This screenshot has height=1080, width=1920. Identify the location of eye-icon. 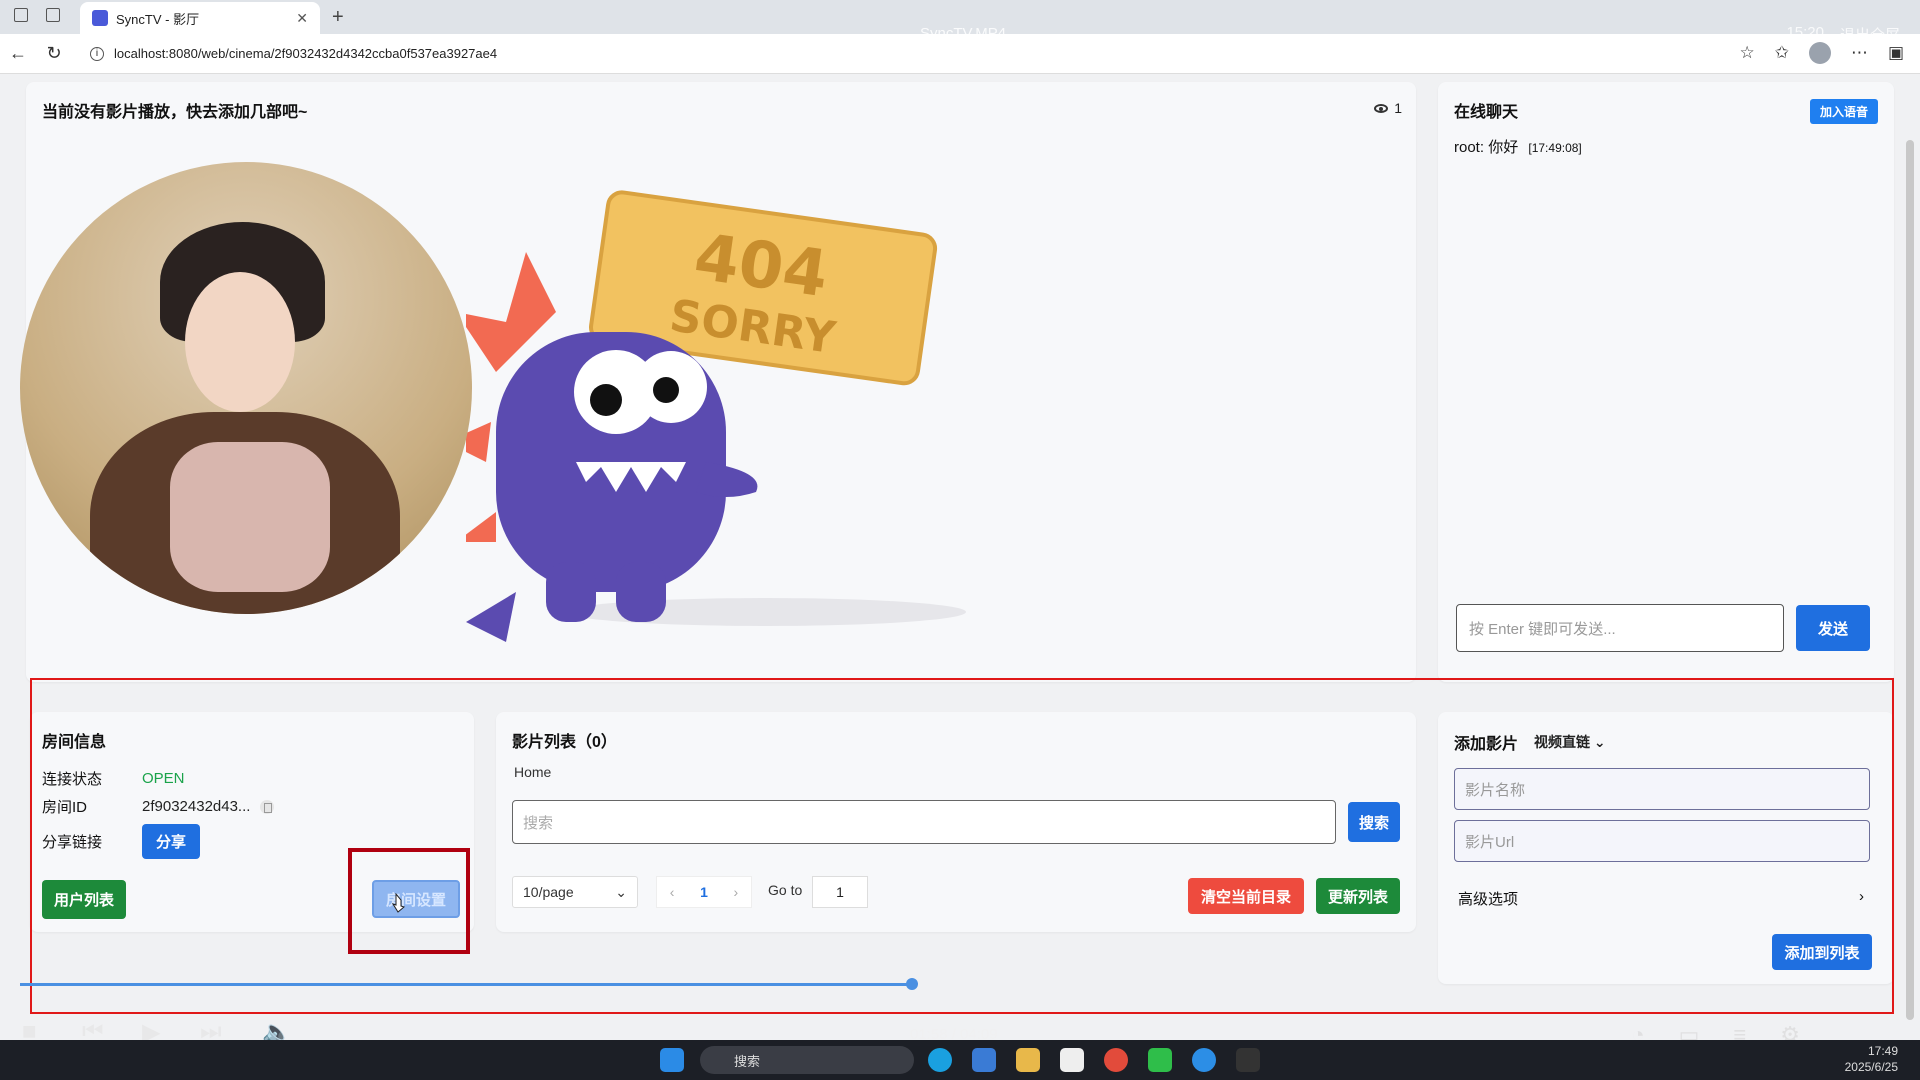
(1381, 108).